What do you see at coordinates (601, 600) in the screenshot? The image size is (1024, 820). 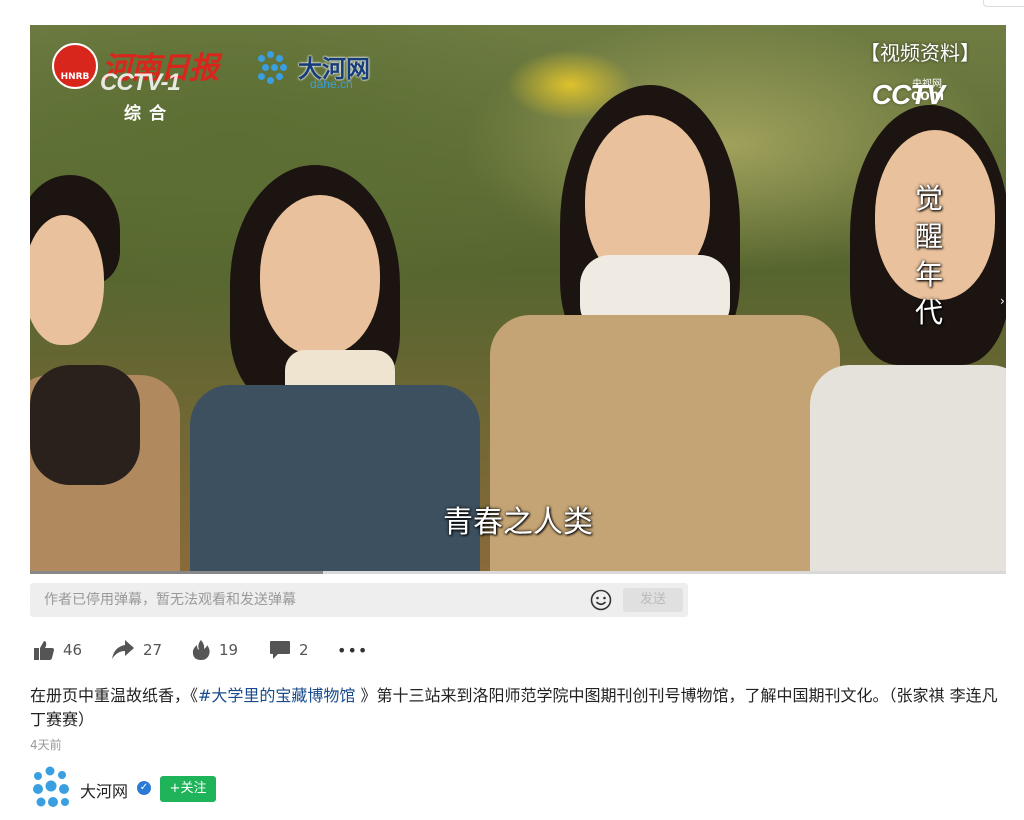 I see `smile-icon` at bounding box center [601, 600].